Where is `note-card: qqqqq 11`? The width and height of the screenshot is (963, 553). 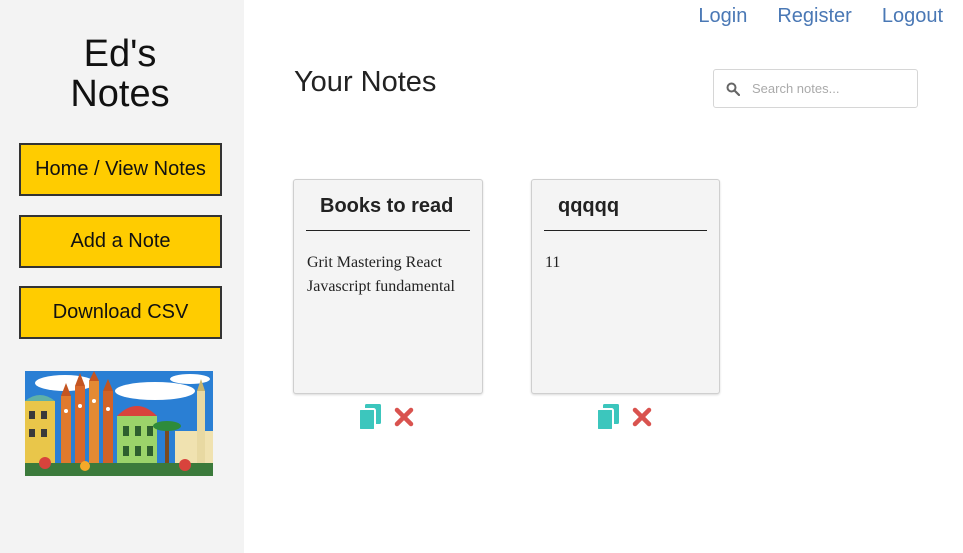 note-card: qqqqq 11 is located at coordinates (625, 286).